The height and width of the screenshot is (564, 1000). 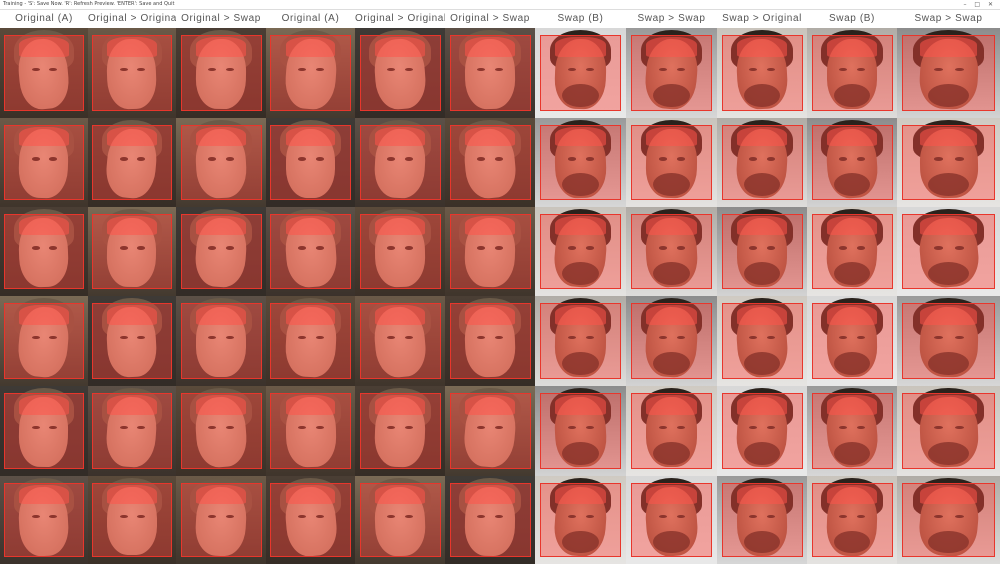 I want to click on window-controls: – □ ✕, so click(x=979, y=4).